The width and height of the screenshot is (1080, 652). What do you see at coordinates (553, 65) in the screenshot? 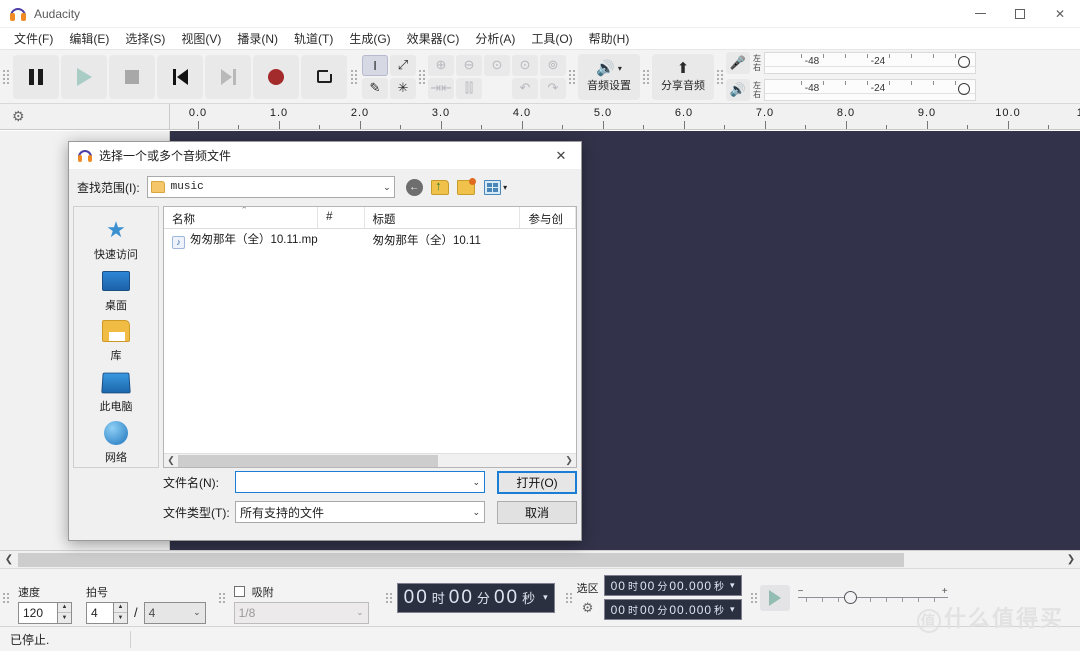
I see `zoom-toggle-button: ⊚` at bounding box center [553, 65].